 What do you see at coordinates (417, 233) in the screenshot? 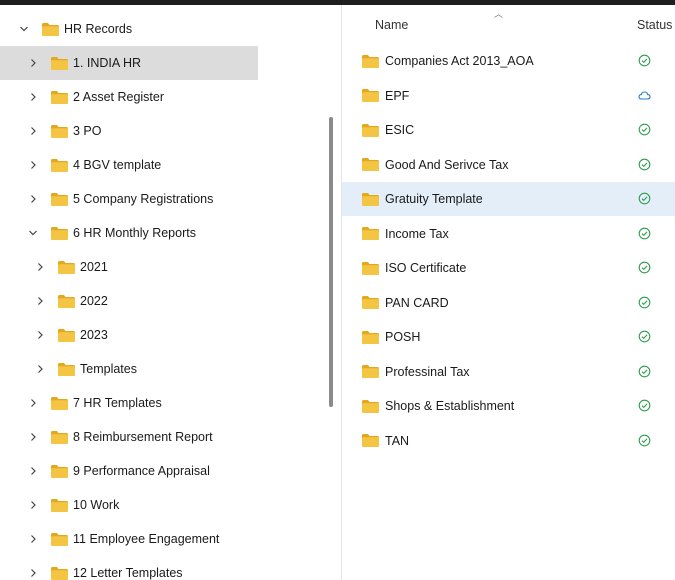
I see `file-name: Income Tax` at bounding box center [417, 233].